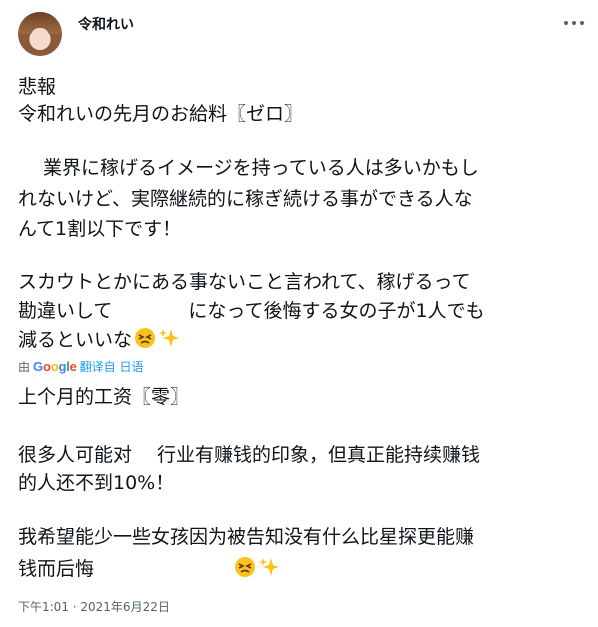 This screenshot has height=627, width=598. I want to click on tweet-line: 勘違いして になって後悔する女の子が1人でも, so click(251, 311).